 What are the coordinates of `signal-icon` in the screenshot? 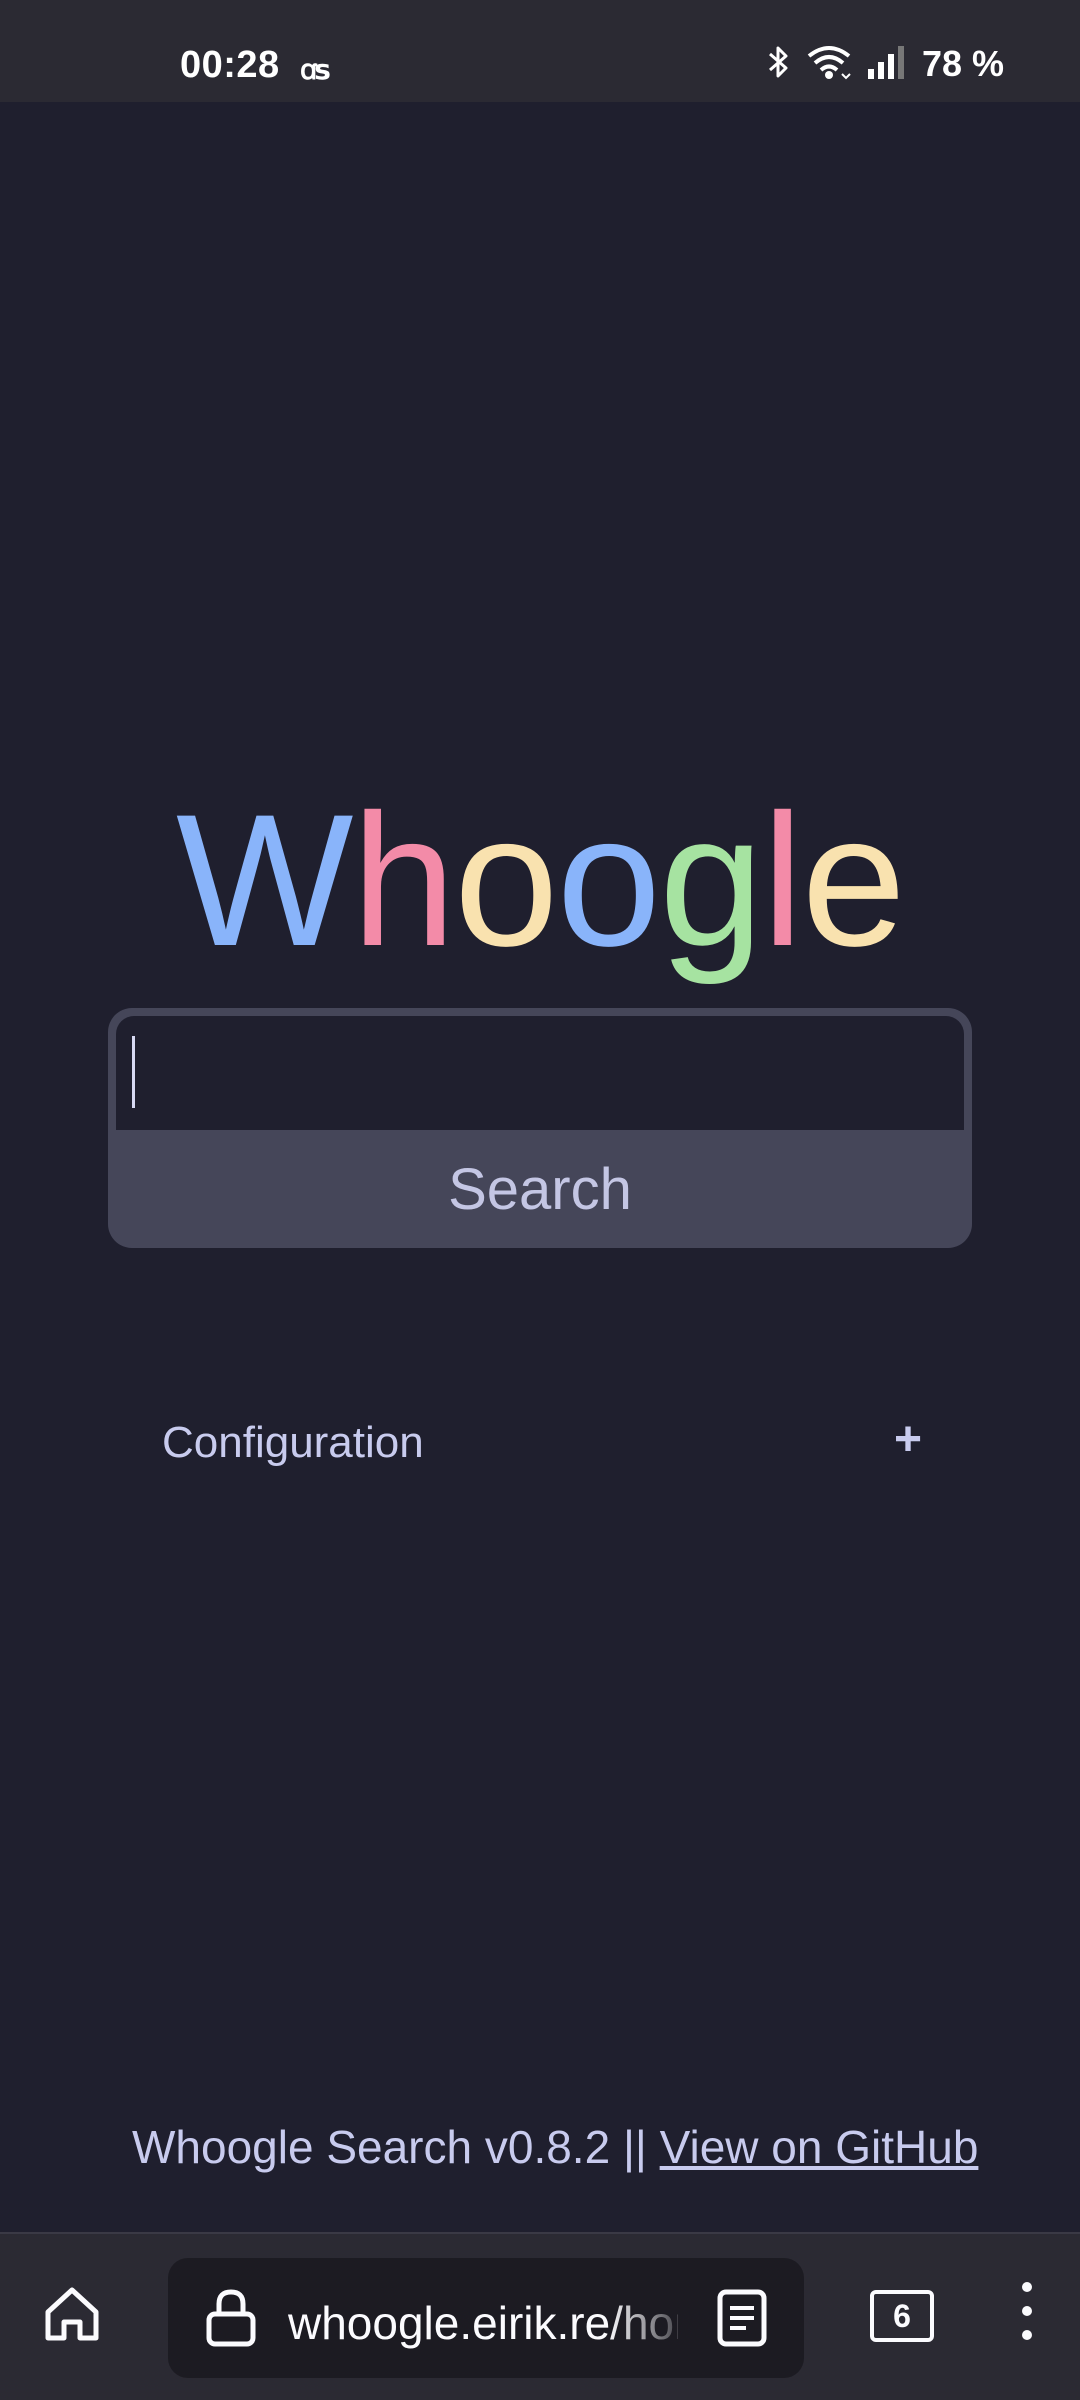 It's located at (886, 64).